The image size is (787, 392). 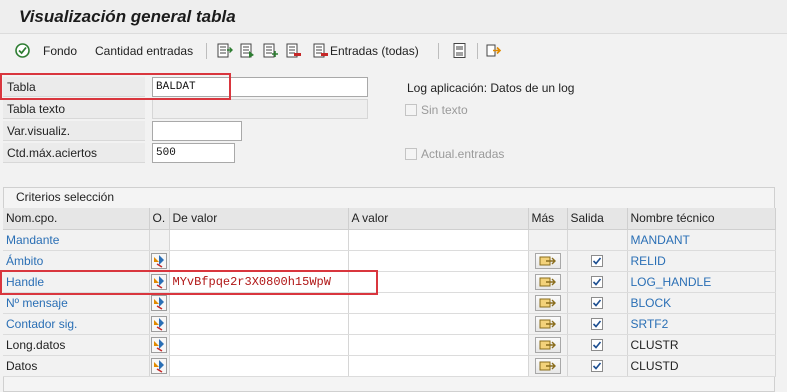 I want to click on technical-name-cell: LOG_HANDLE, so click(x=701, y=282).